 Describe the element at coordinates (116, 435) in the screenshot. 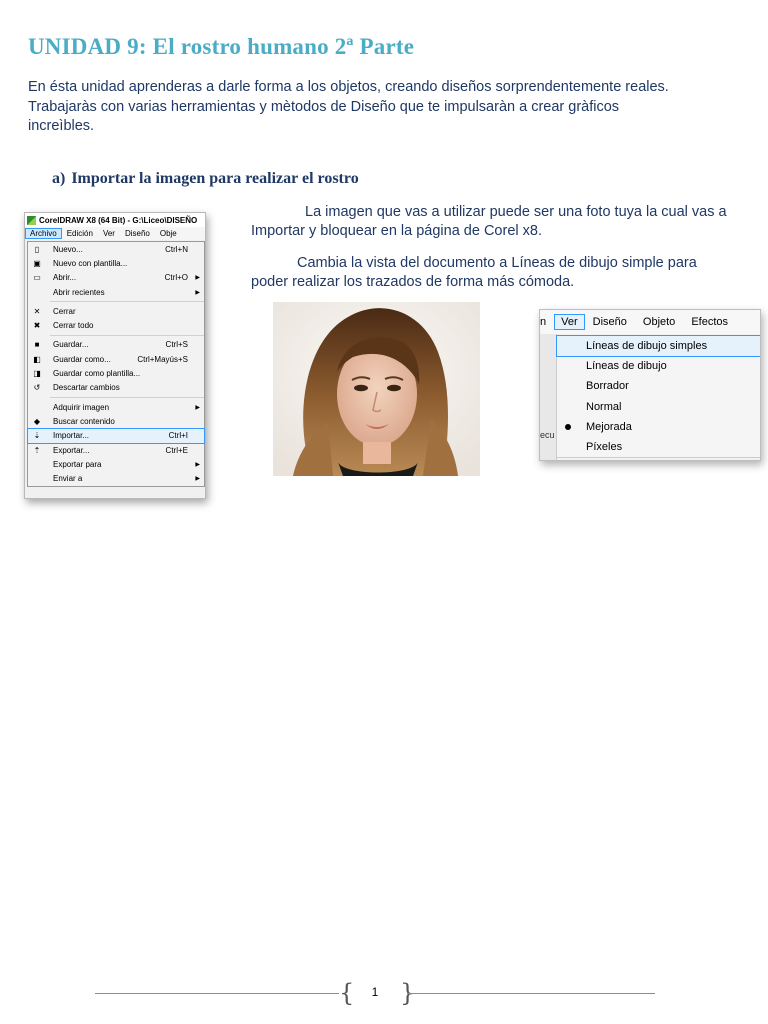

I see `file-menu-item: ⇣ Importar... Ctrl+I` at that location.